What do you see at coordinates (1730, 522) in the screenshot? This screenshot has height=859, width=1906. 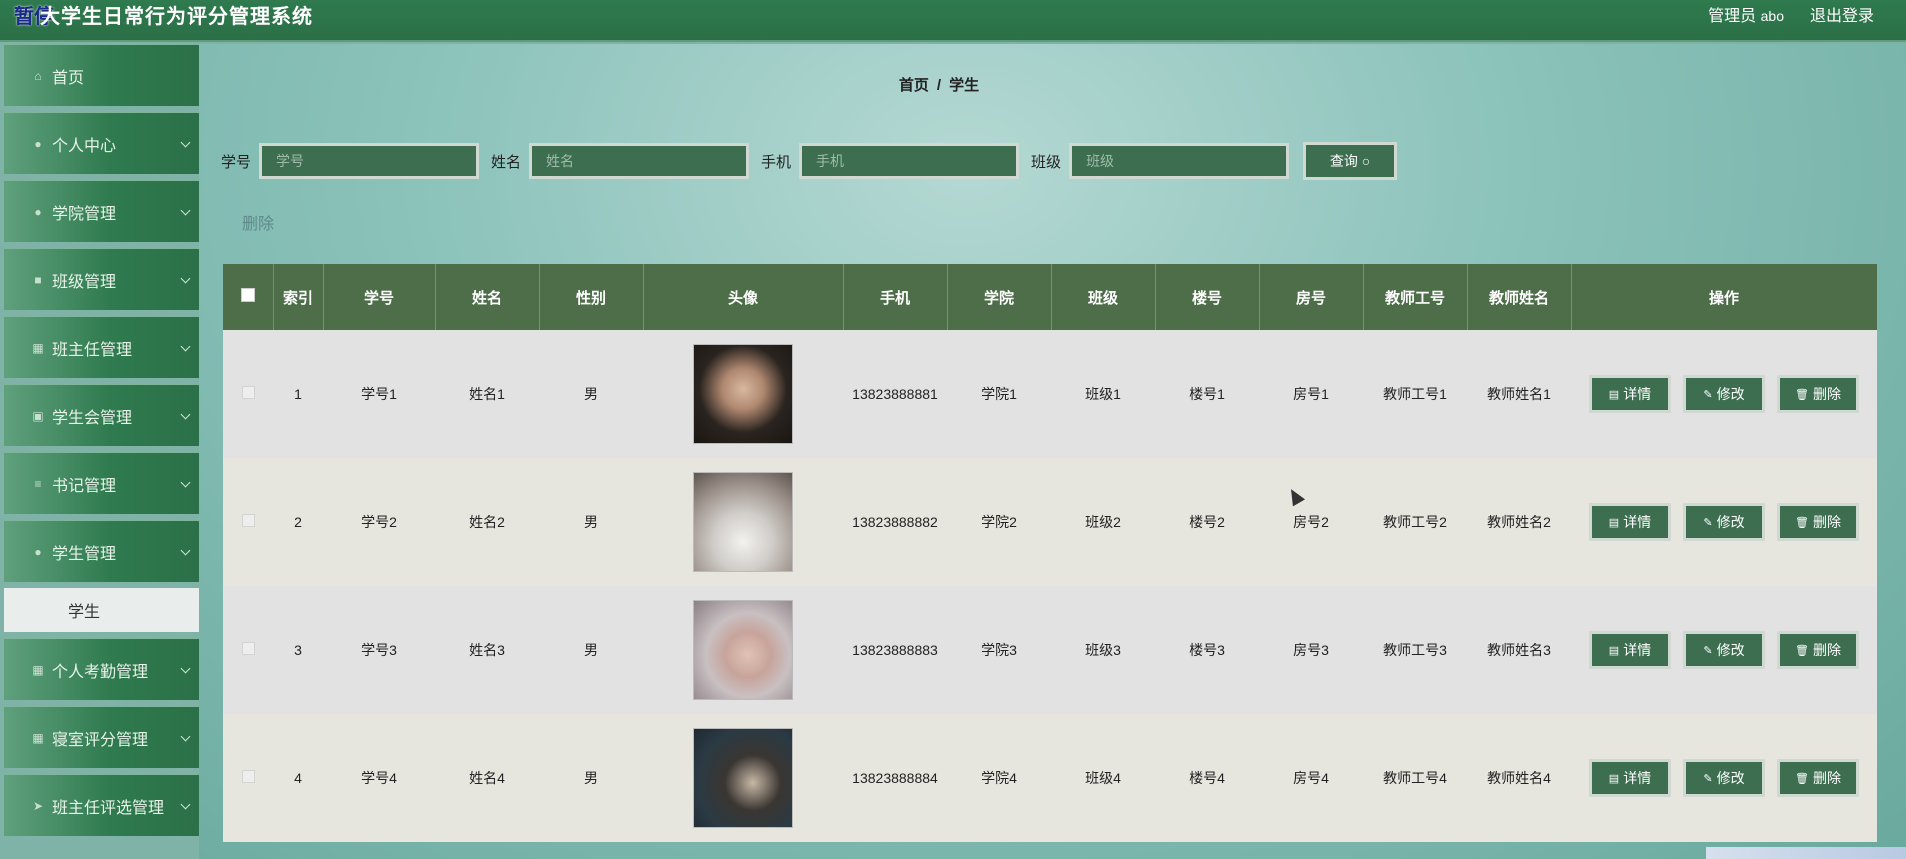 I see `edit-button-label: 修改` at bounding box center [1730, 522].